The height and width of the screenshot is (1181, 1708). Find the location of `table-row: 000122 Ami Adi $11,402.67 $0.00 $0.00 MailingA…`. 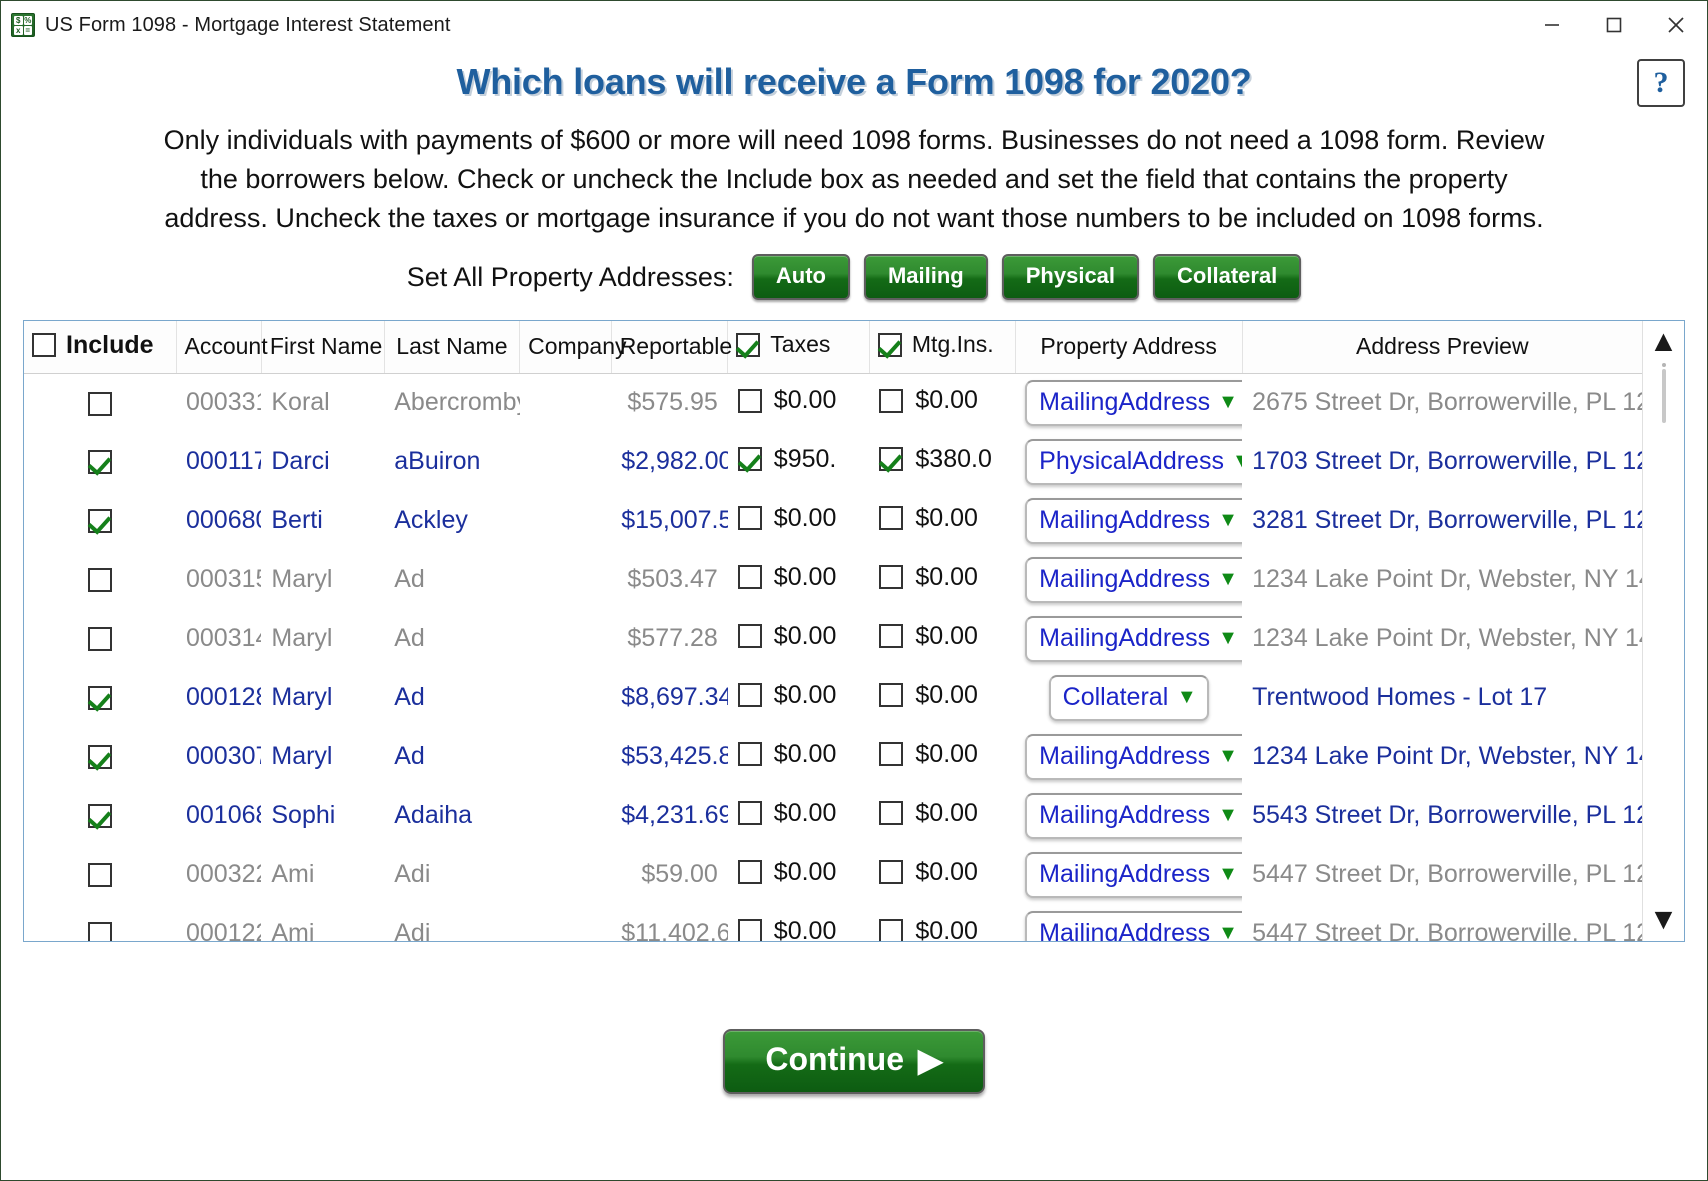

table-row: 000122 Ami Adi $11,402.67 $0.00 $0.00 MailingA… is located at coordinates (833, 922).